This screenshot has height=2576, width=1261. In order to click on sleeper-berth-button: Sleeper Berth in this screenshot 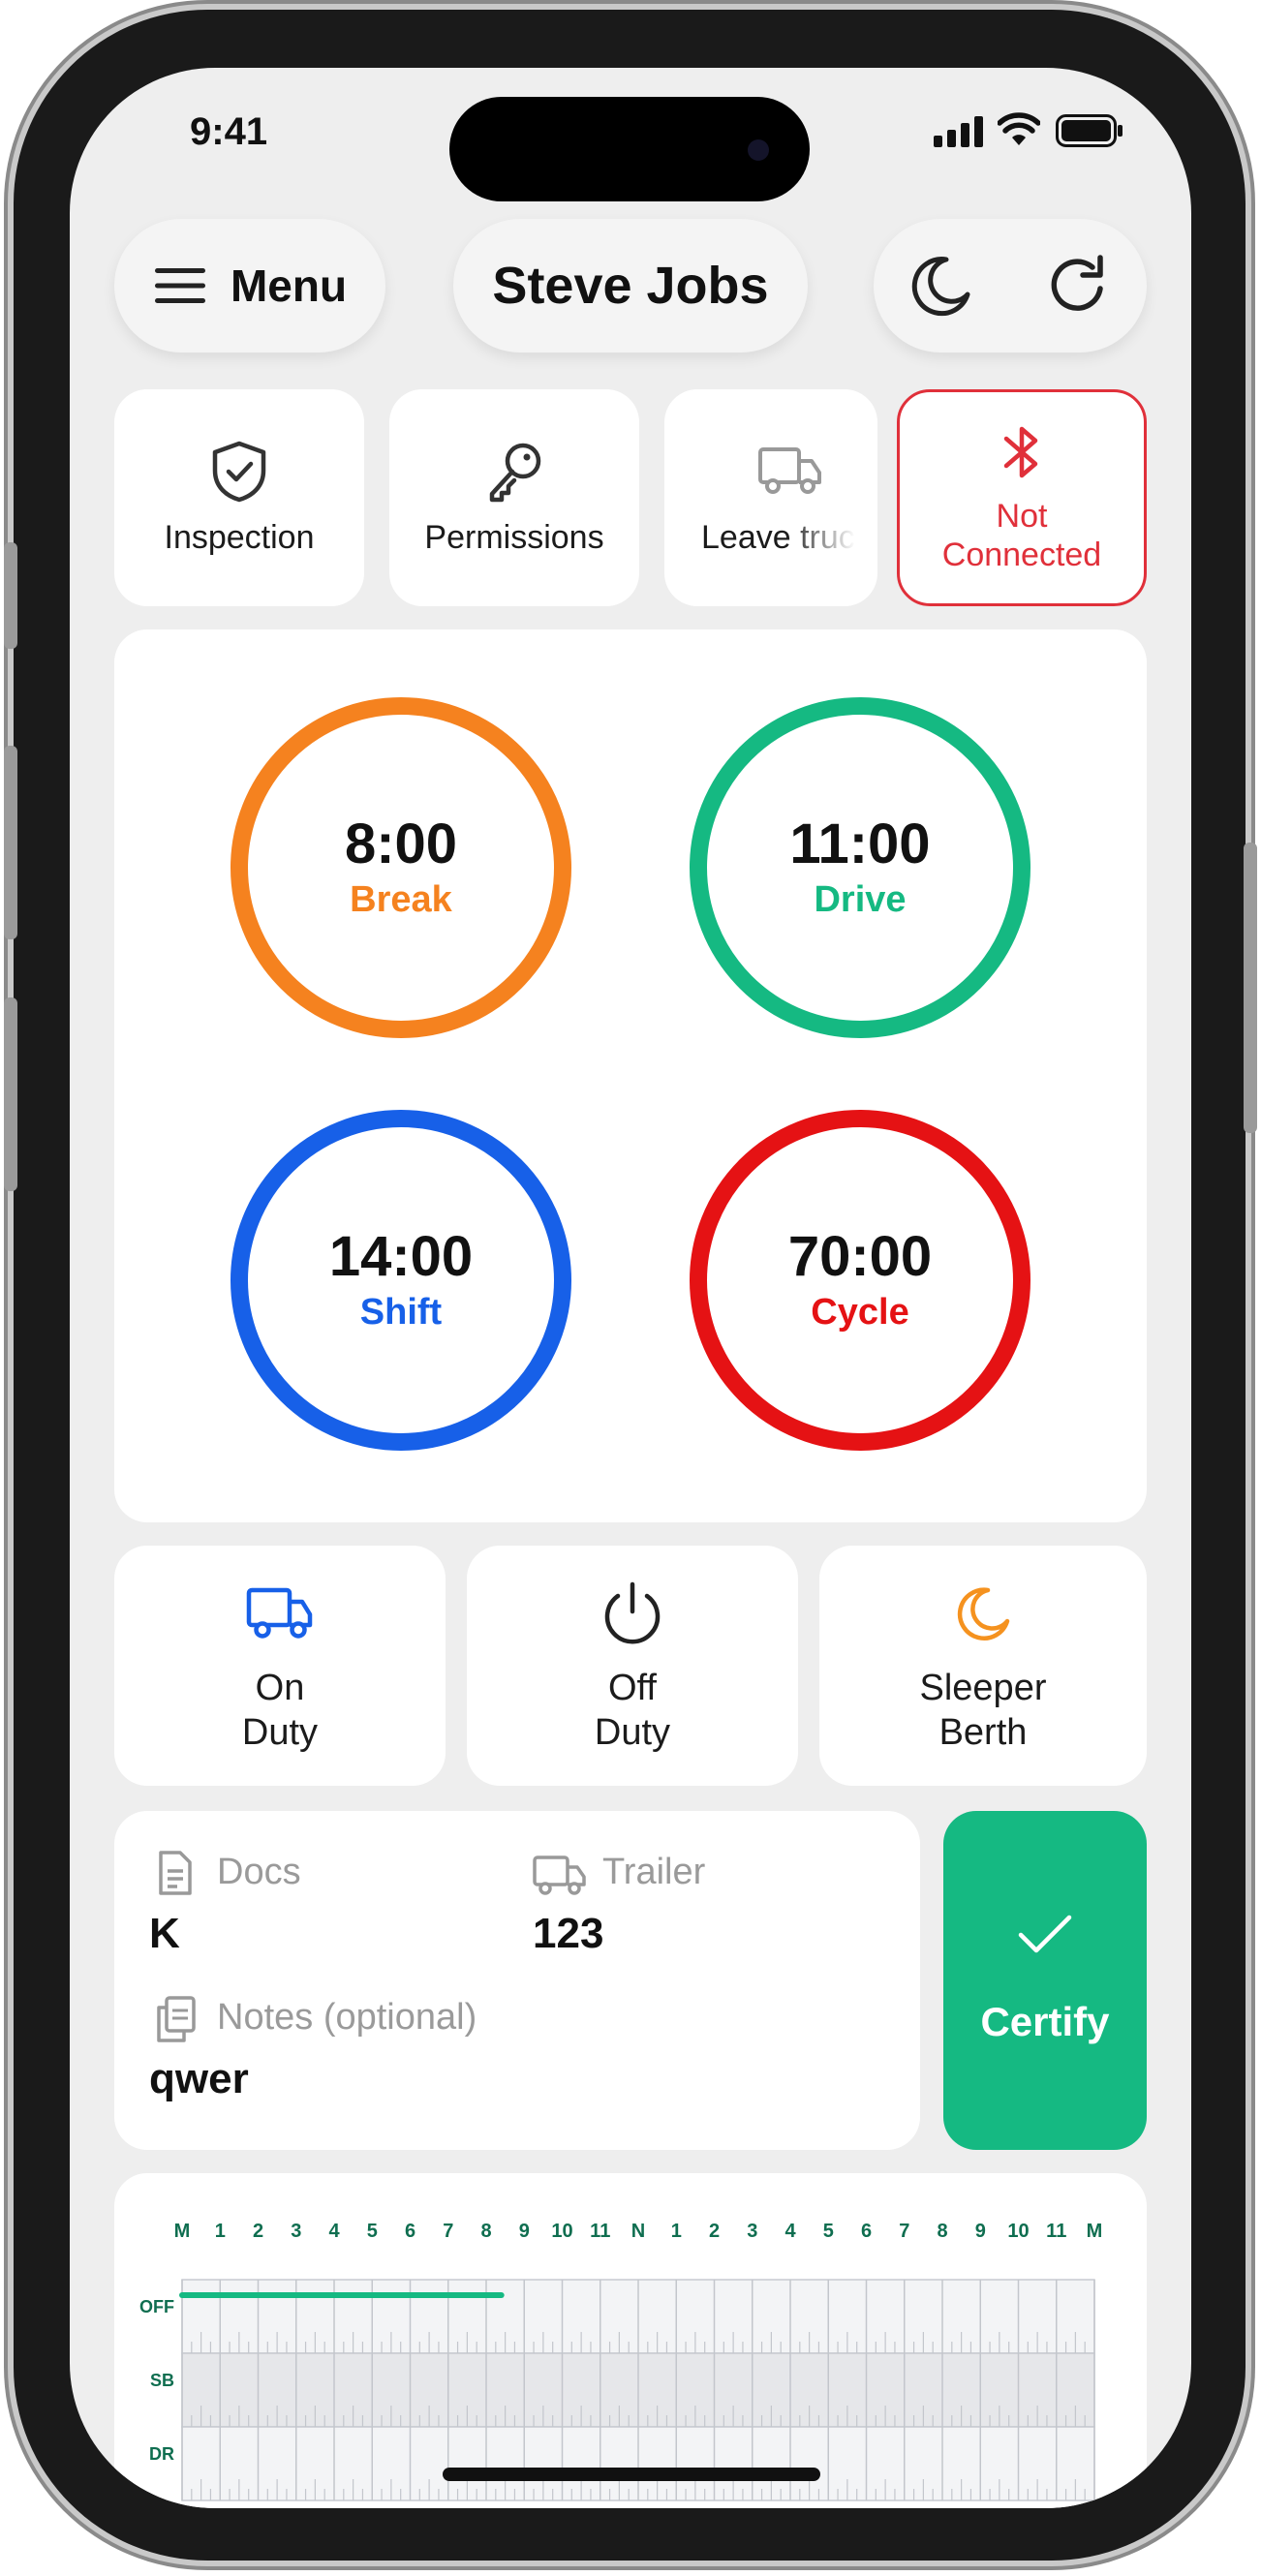, I will do `click(983, 1666)`.